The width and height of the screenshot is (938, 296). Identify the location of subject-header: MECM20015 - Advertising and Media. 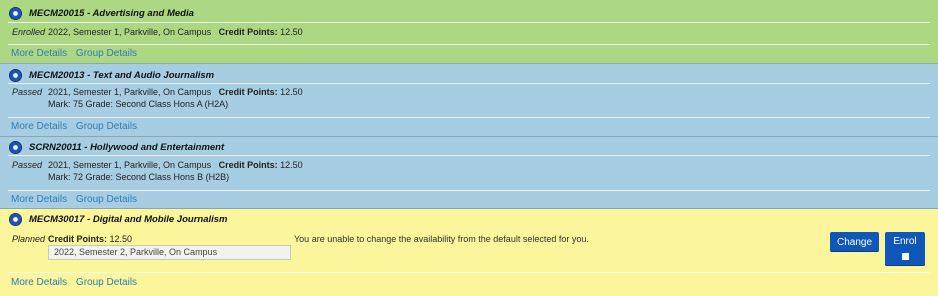
(102, 13).